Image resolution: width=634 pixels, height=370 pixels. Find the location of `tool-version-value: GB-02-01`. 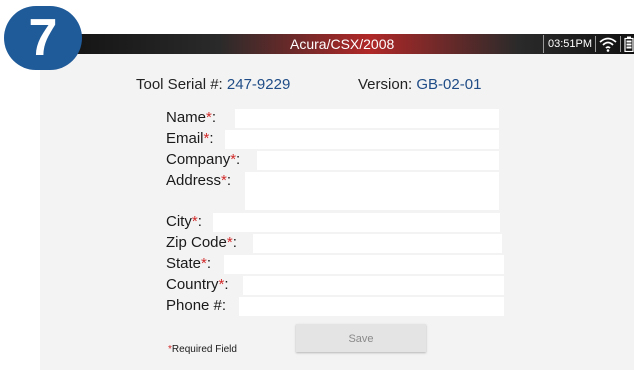

tool-version-value: GB-02-01 is located at coordinates (449, 84).